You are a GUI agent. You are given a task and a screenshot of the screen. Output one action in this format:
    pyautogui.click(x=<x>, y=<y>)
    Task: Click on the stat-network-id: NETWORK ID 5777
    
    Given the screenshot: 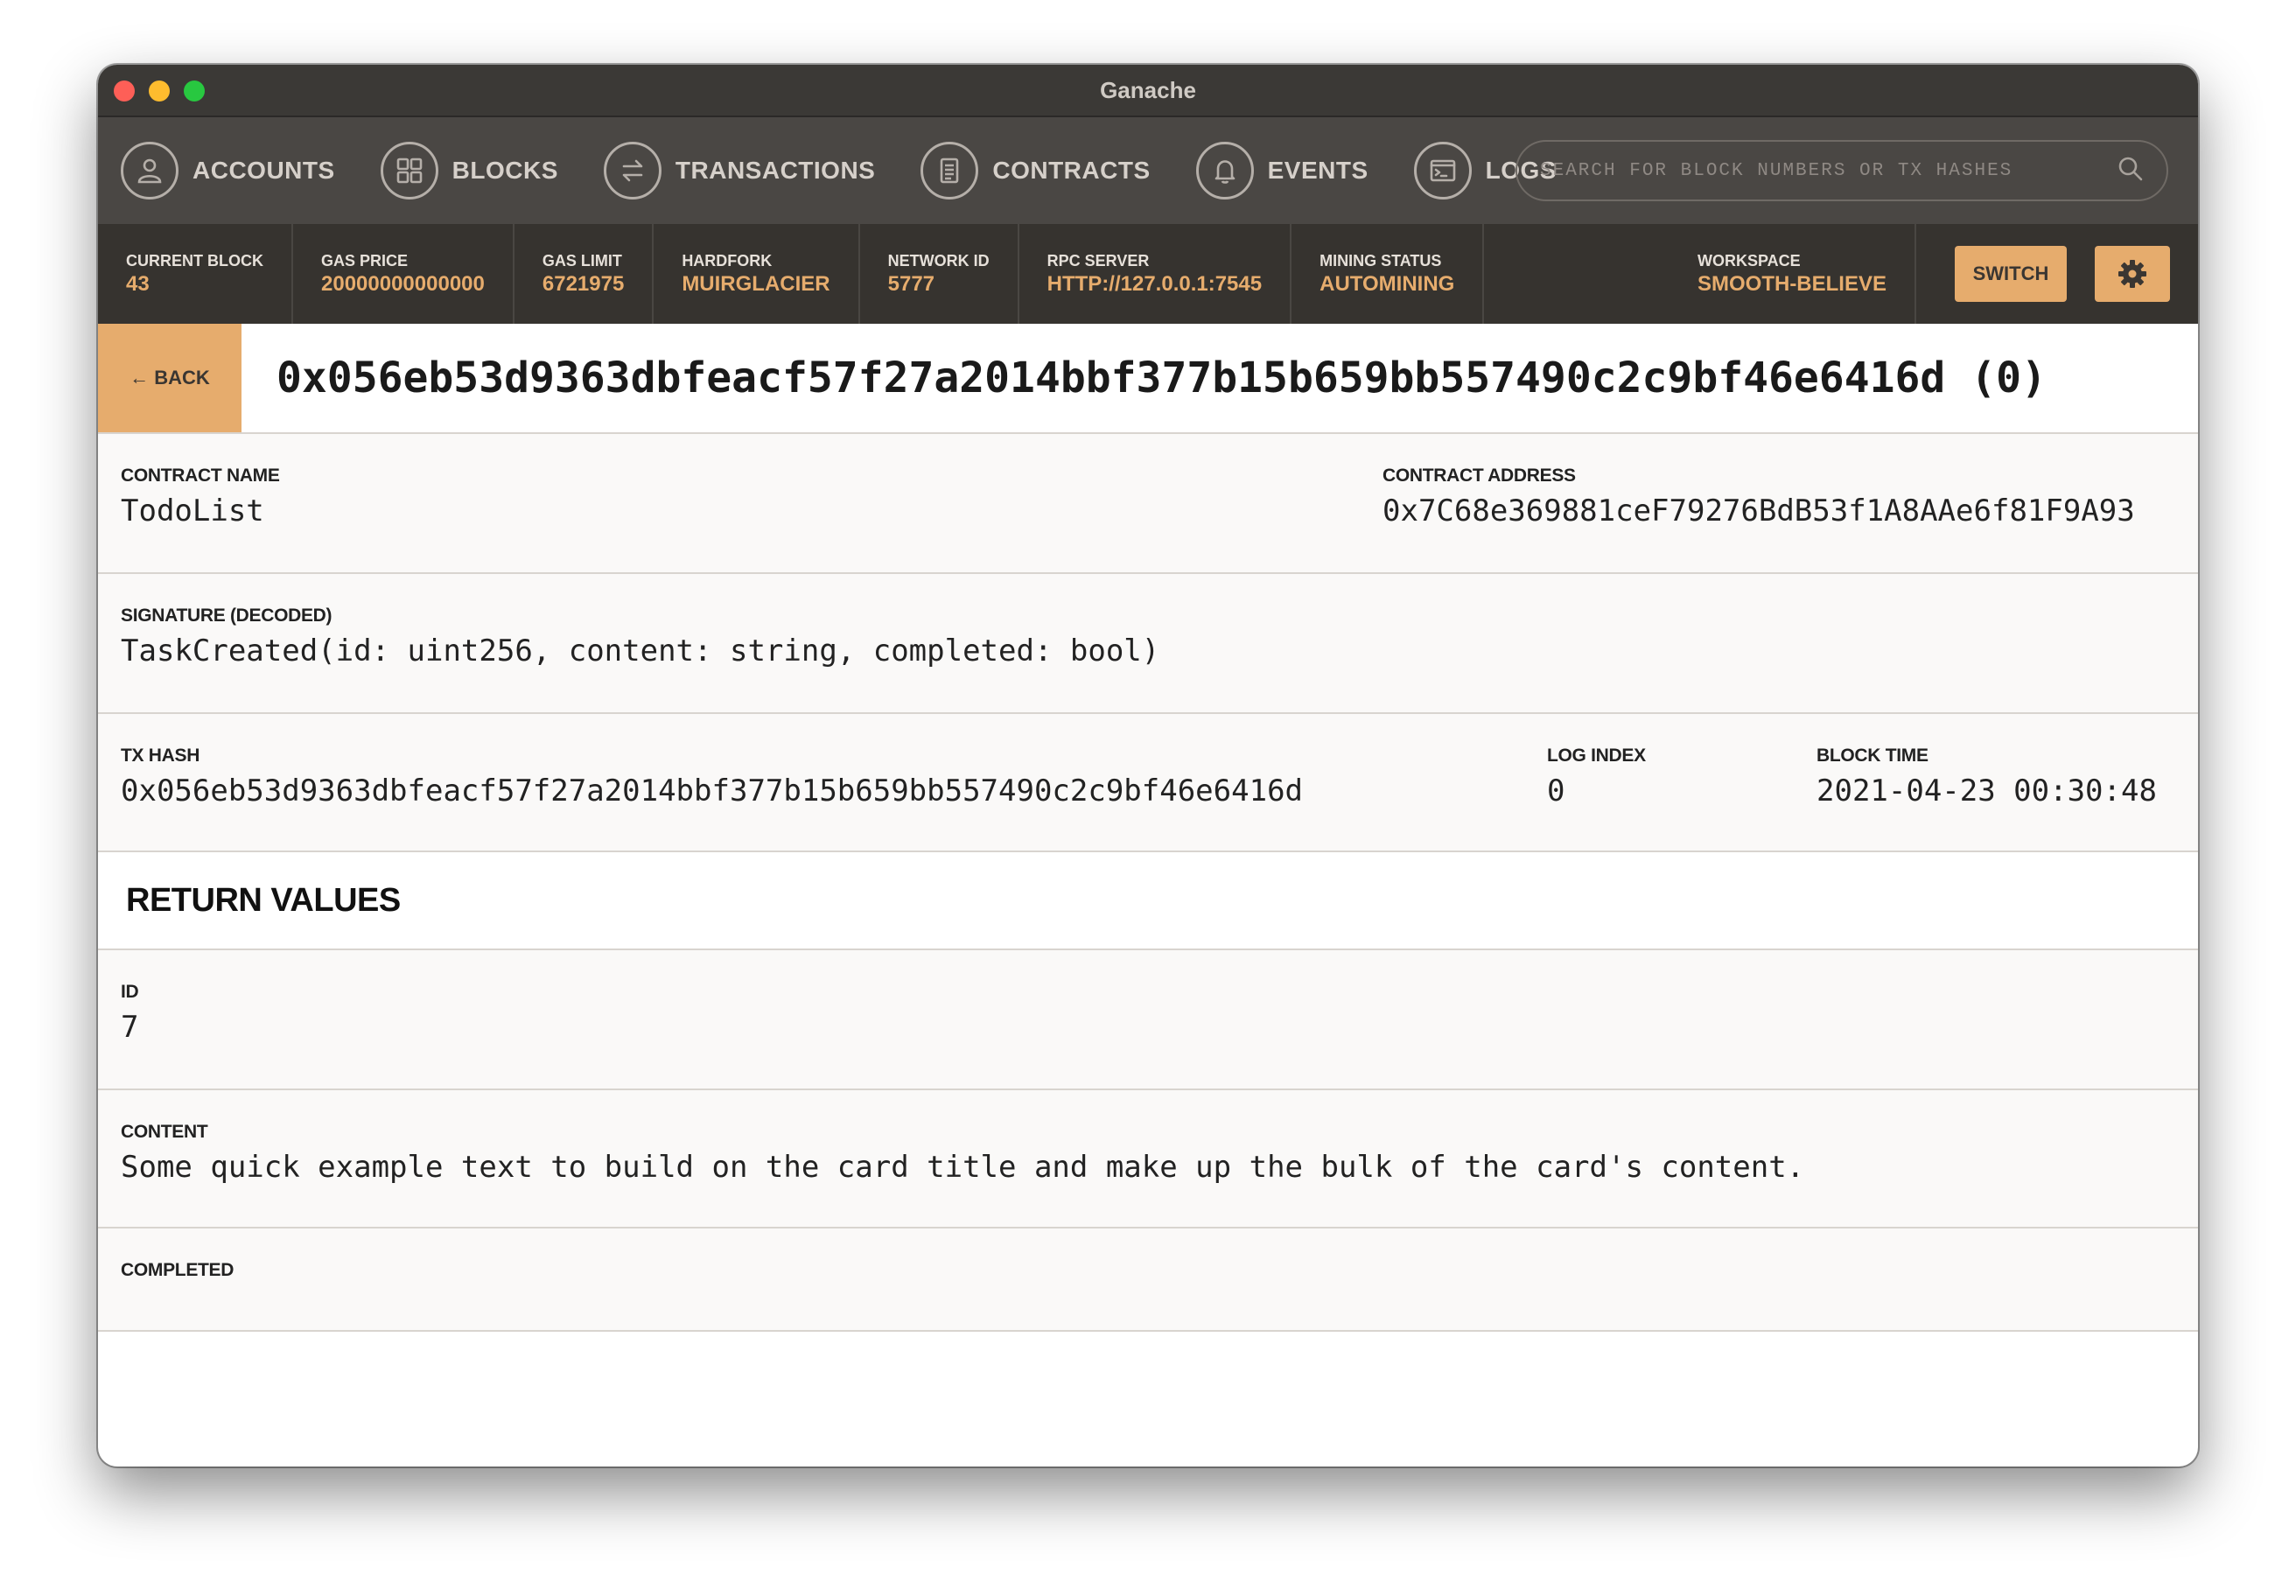 What is the action you would take?
    pyautogui.click(x=939, y=274)
    